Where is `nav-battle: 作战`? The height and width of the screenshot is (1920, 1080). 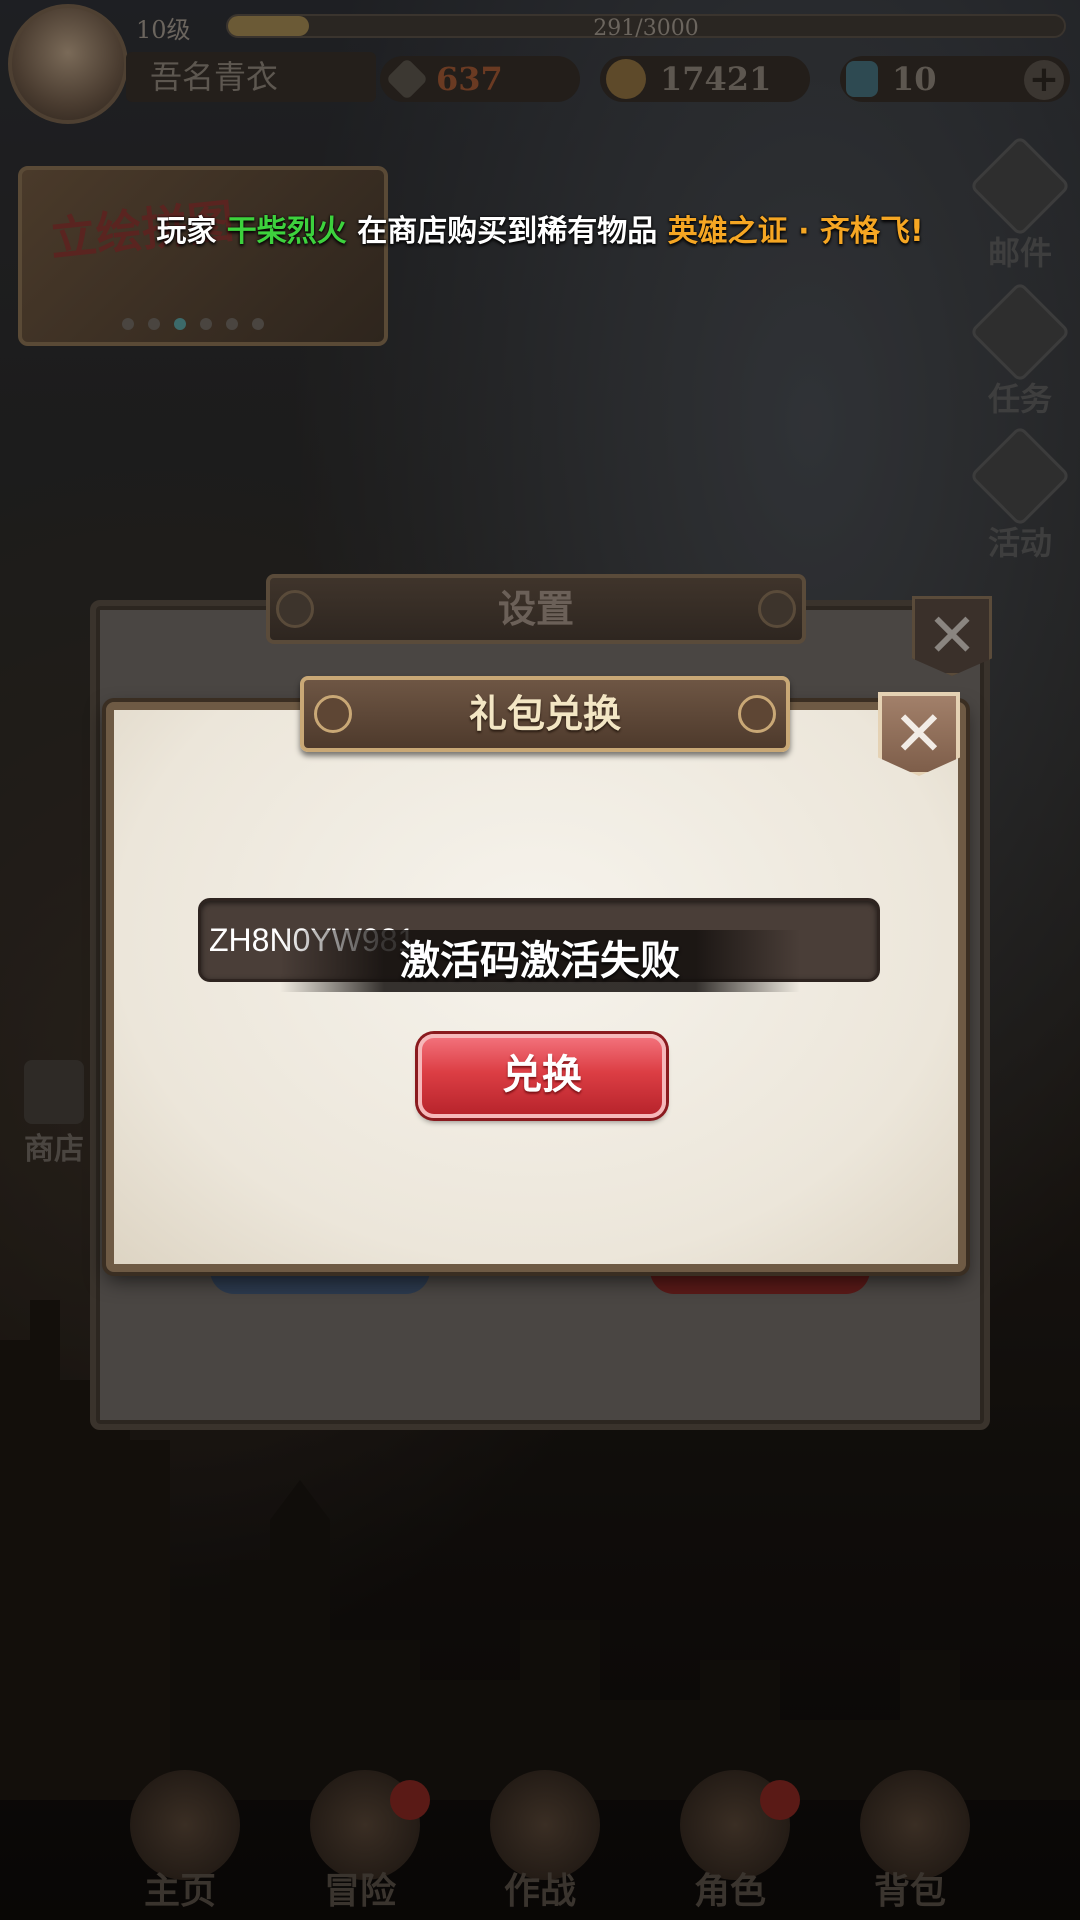 nav-battle: 作战 is located at coordinates (540, 1835).